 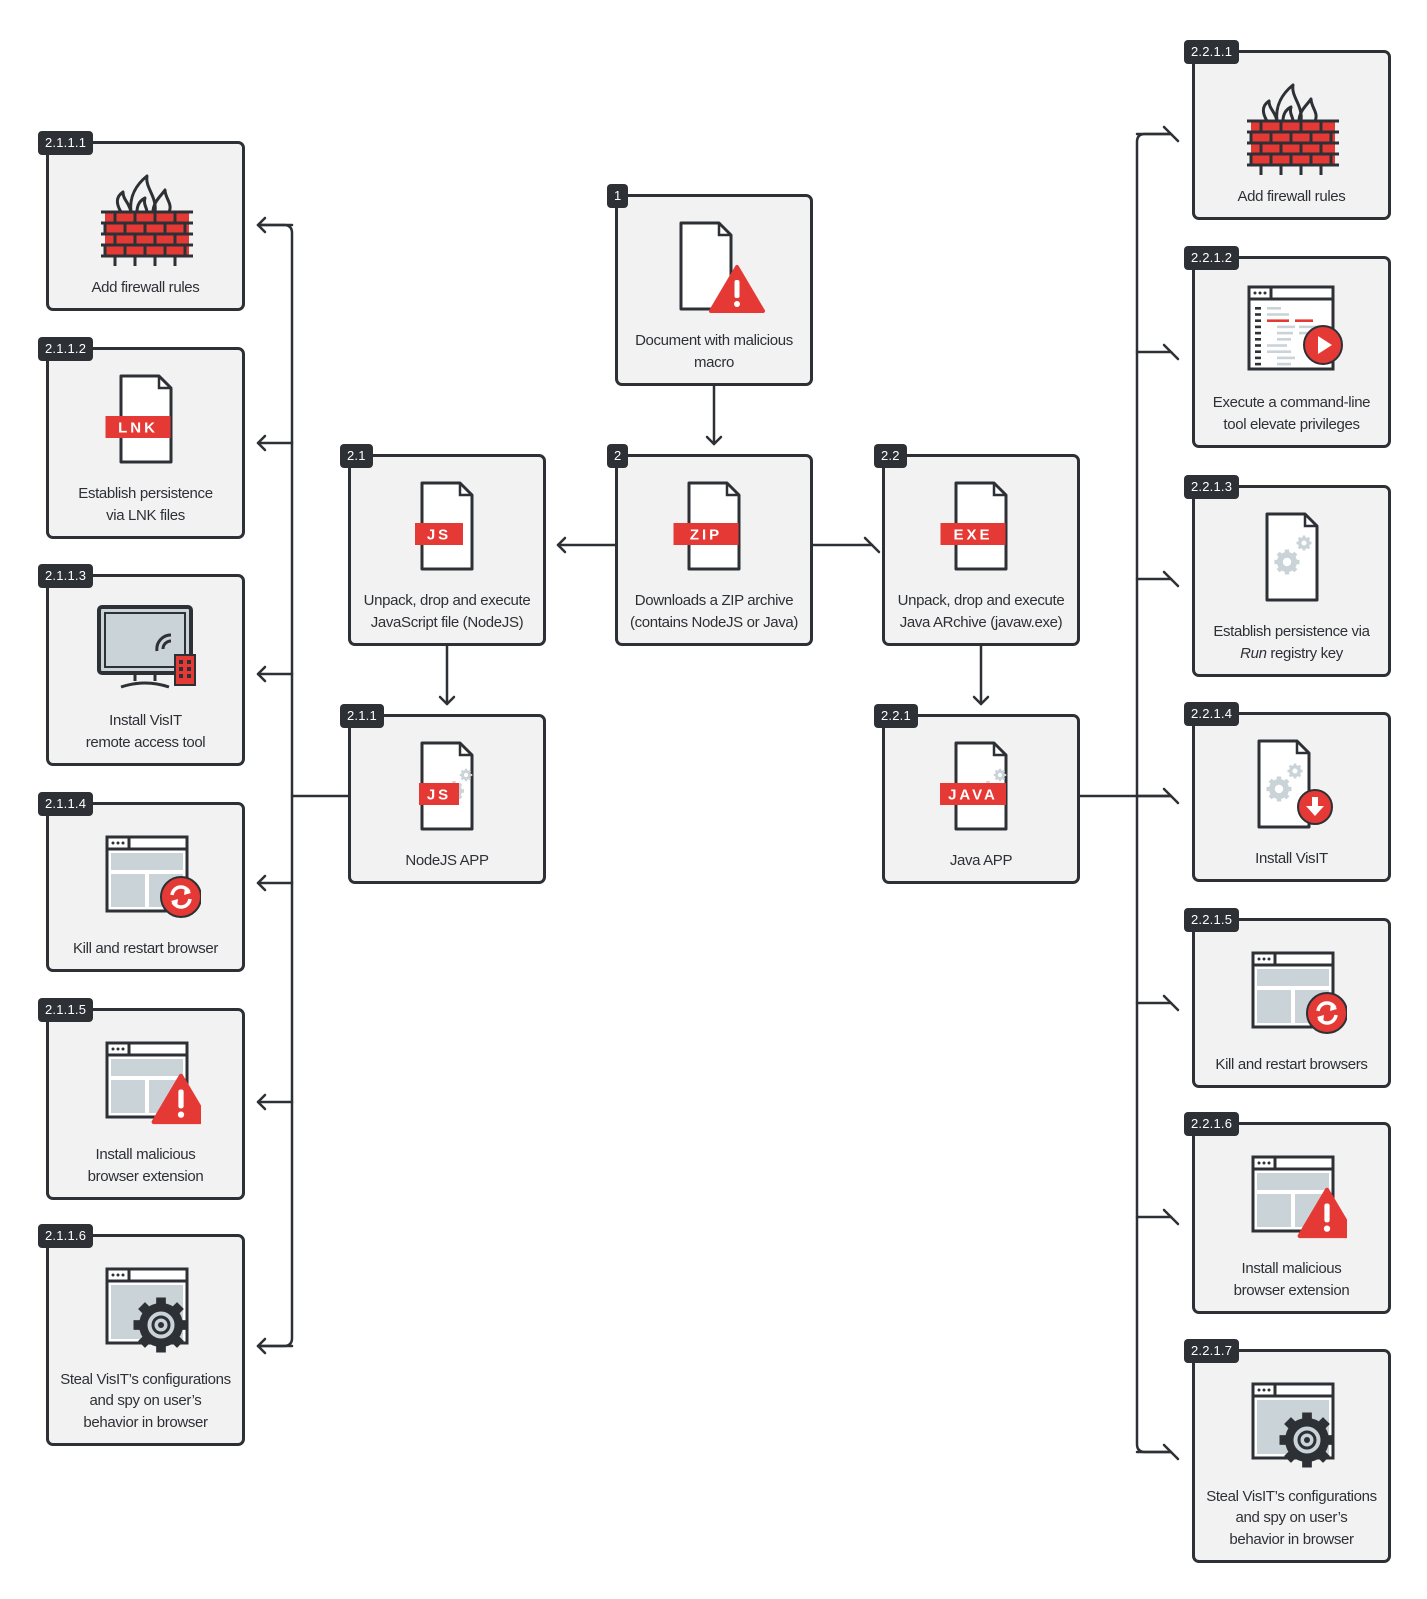 I want to click on node-label: Install VisIT remote access tool, so click(x=145, y=731).